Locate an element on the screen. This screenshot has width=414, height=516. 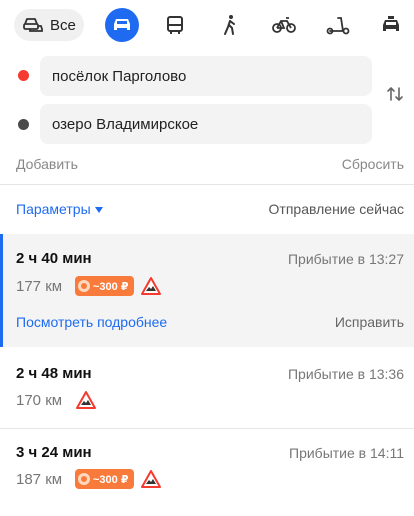
mode-bus-button is located at coordinates (175, 25).